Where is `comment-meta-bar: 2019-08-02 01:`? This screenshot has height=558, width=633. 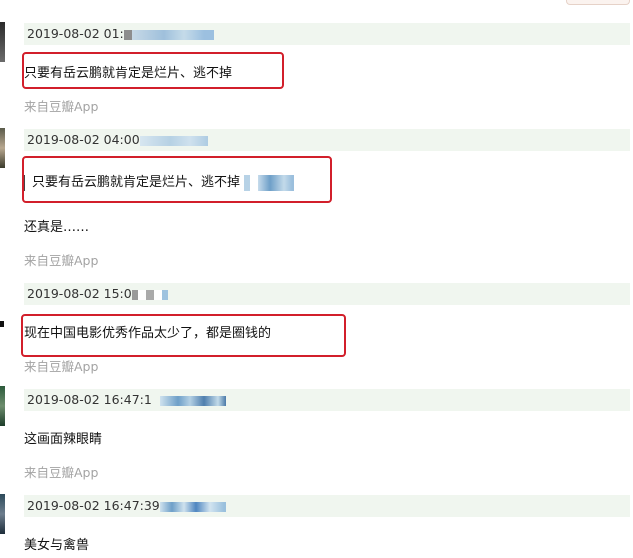 comment-meta-bar: 2019-08-02 01: is located at coordinates (327, 34).